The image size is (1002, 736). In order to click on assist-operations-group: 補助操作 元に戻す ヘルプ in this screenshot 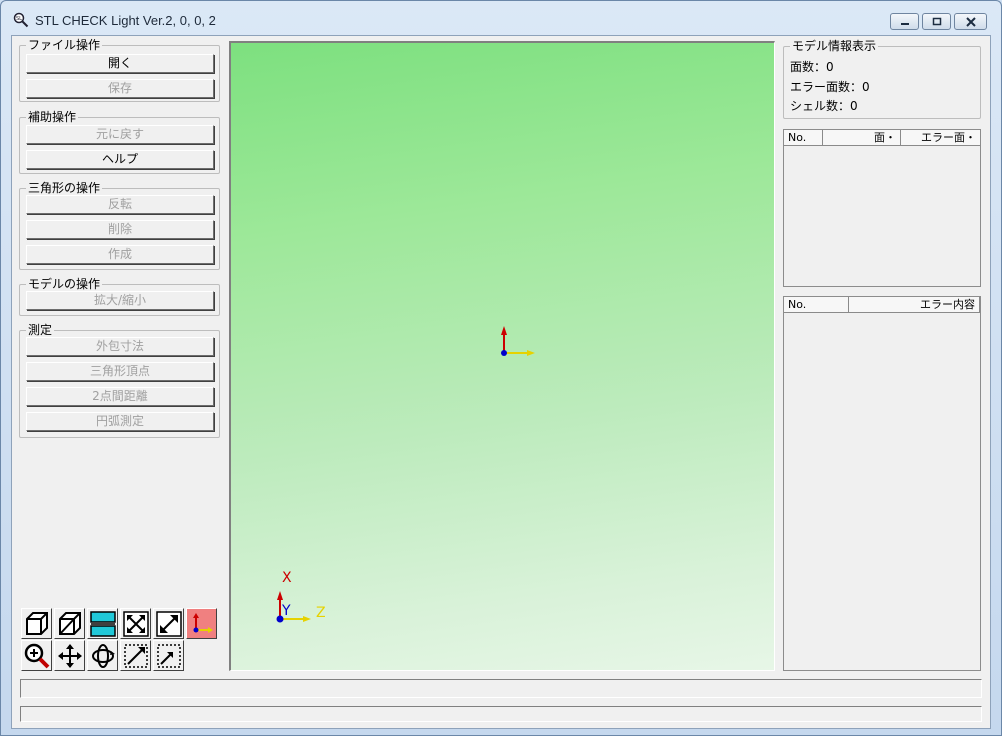, I will do `click(119, 142)`.